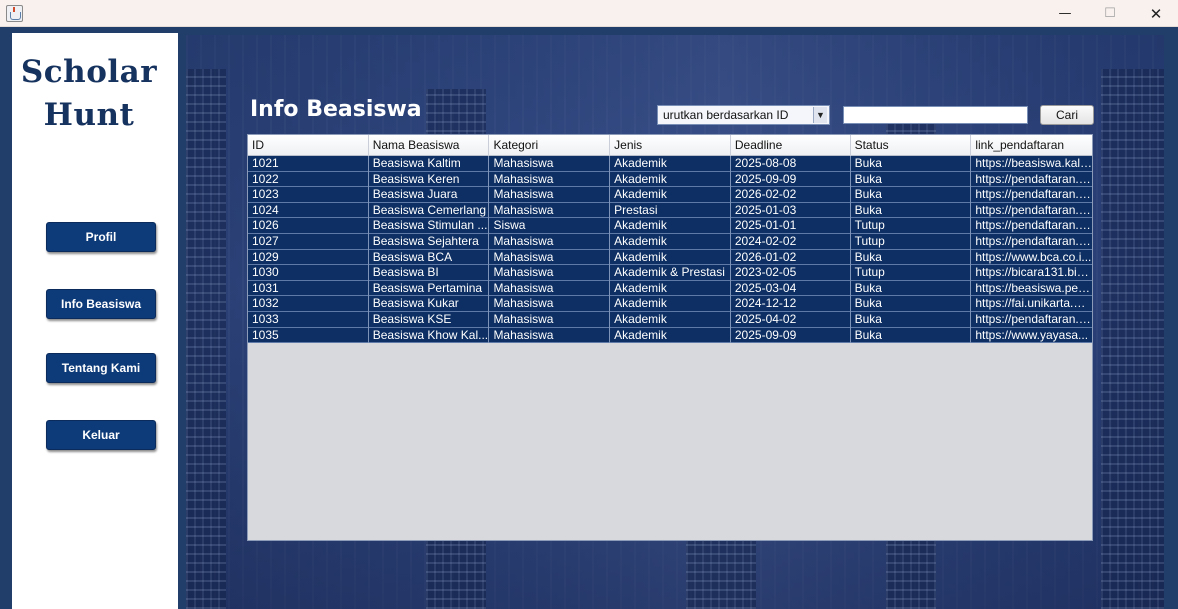 The width and height of the screenshot is (1178, 609). Describe the element at coordinates (429, 210) in the screenshot. I see `cell-nama: Beasiswa Cemerlang` at that location.